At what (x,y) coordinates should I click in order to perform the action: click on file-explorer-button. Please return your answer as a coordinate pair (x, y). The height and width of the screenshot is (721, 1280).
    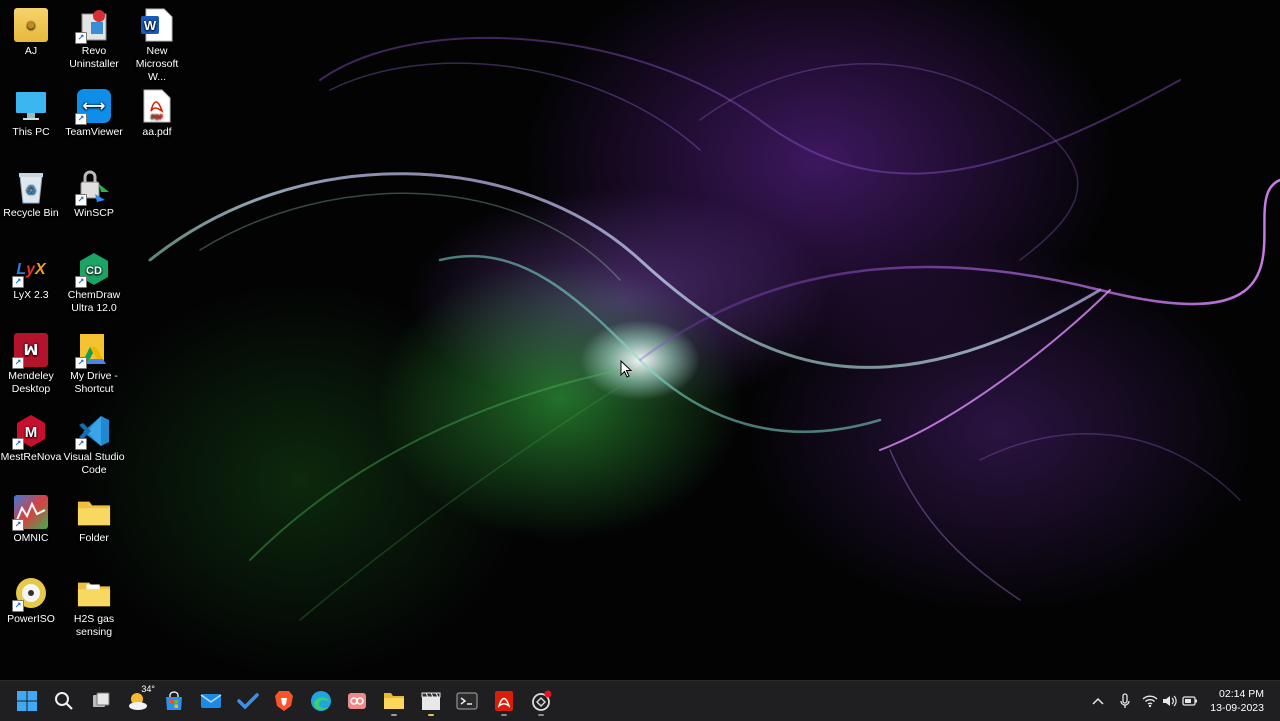
    Looking at the image, I should click on (394, 701).